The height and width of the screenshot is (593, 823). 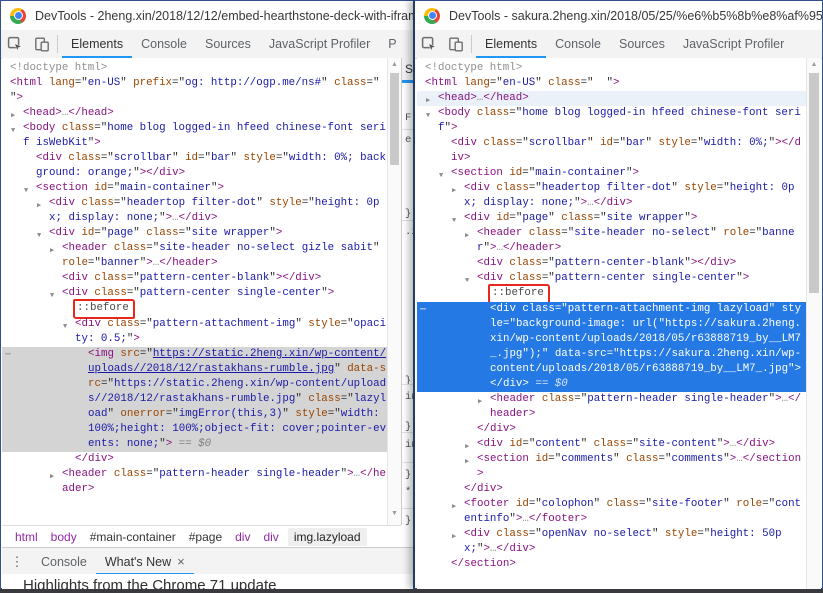 I want to click on tab-styles-partial: S, so click(x=409, y=69).